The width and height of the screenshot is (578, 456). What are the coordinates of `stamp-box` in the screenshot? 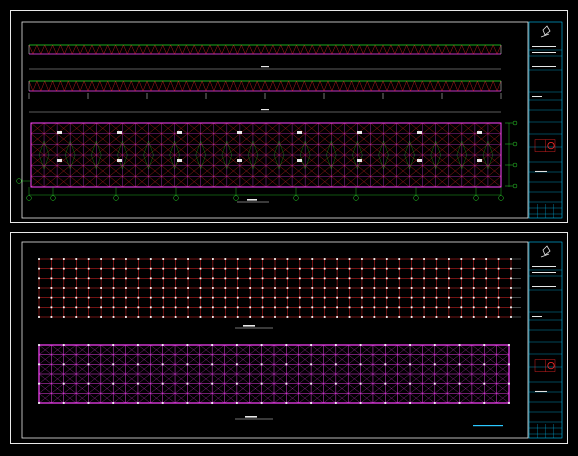 It's located at (545, 365).